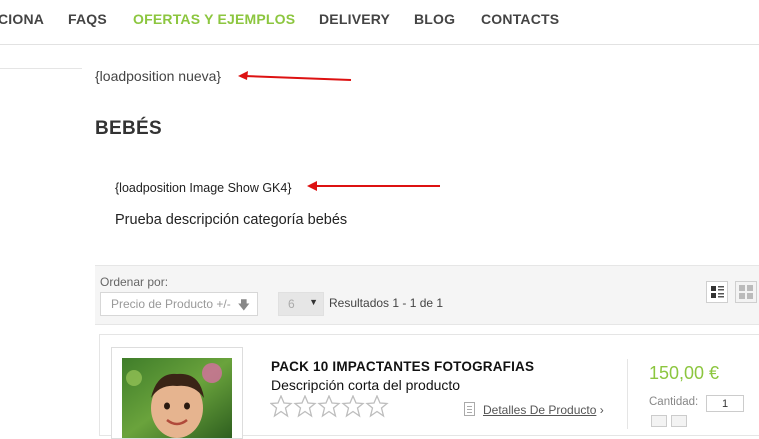  What do you see at coordinates (684, 373) in the screenshot?
I see `product-price: 150,00 €` at bounding box center [684, 373].